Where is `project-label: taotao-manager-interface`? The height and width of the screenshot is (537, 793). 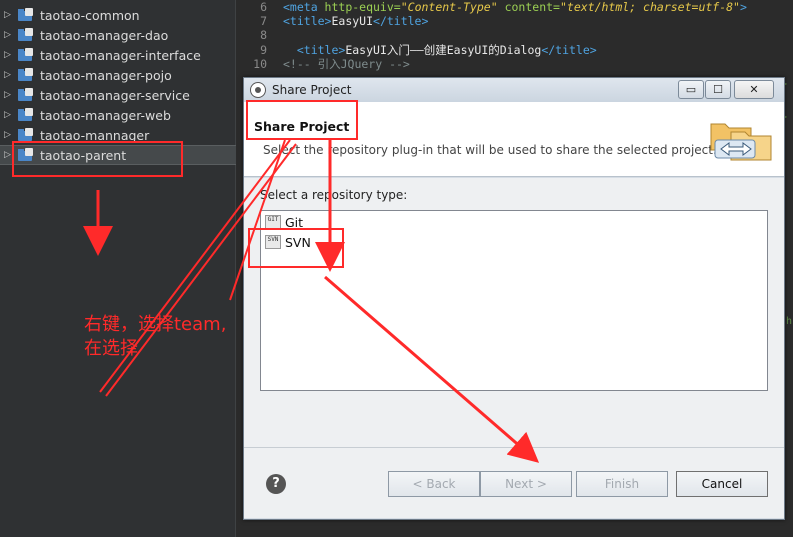
project-label: taotao-manager-interface is located at coordinates (120, 55).